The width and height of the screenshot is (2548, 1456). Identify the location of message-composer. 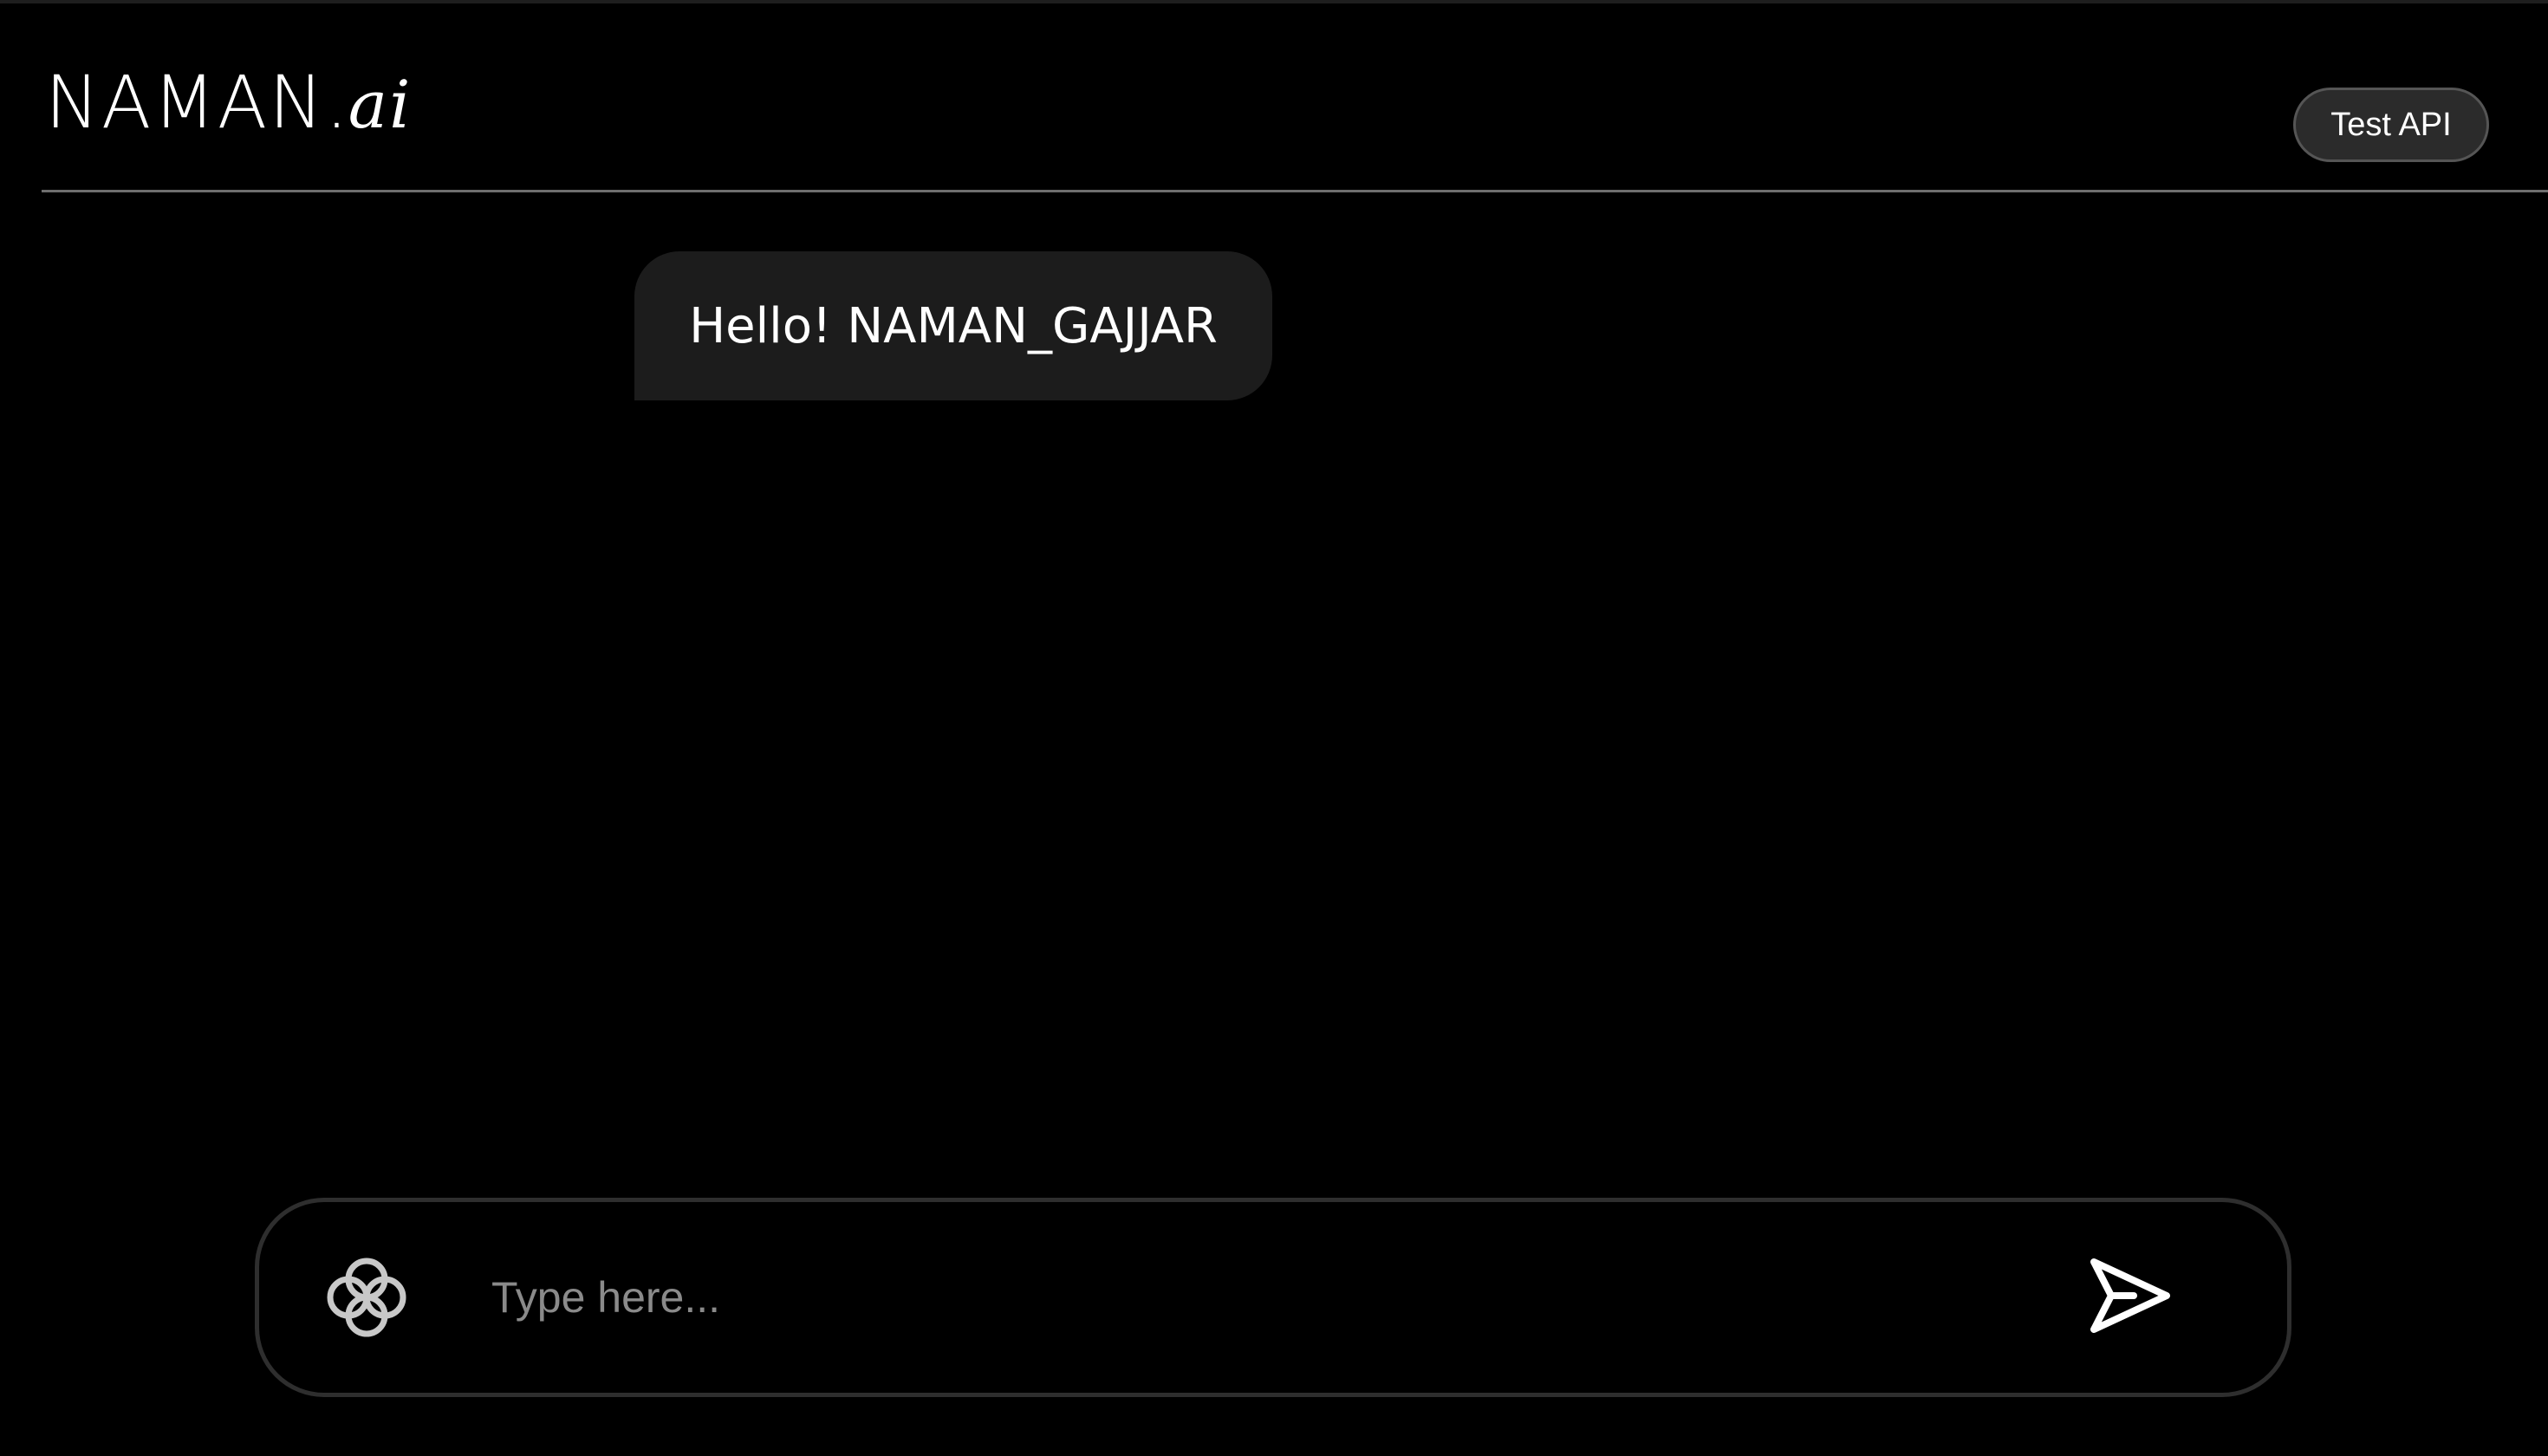
(1273, 1297).